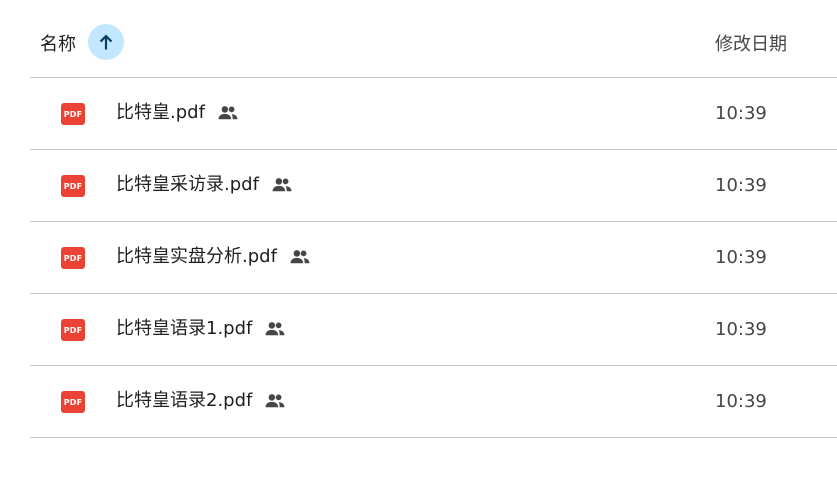 The height and width of the screenshot is (486, 837). Describe the element at coordinates (433, 114) in the screenshot. I see `file-row: PDF 比特皇.pdf 10:39` at that location.